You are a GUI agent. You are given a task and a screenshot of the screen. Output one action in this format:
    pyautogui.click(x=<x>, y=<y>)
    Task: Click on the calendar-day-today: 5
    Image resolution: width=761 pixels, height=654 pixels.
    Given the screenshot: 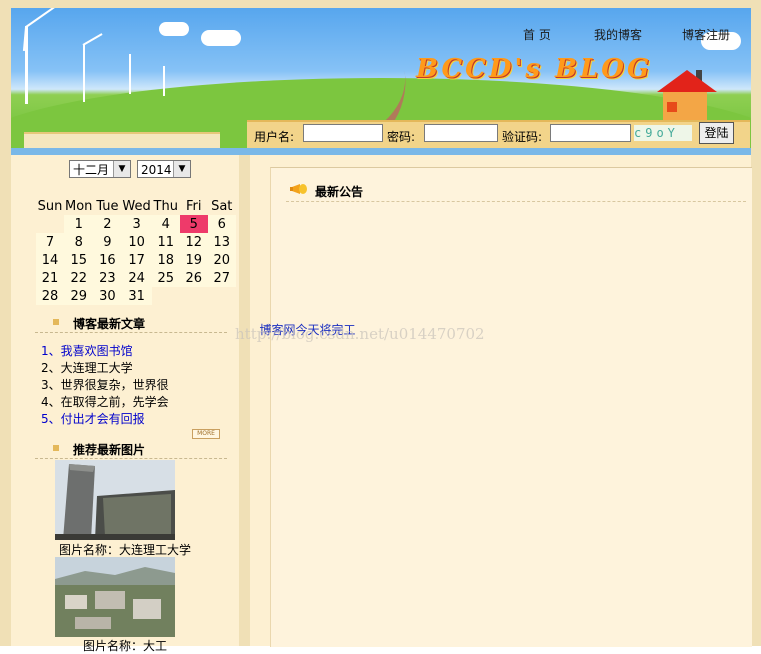 What is the action you would take?
    pyautogui.click(x=193, y=224)
    